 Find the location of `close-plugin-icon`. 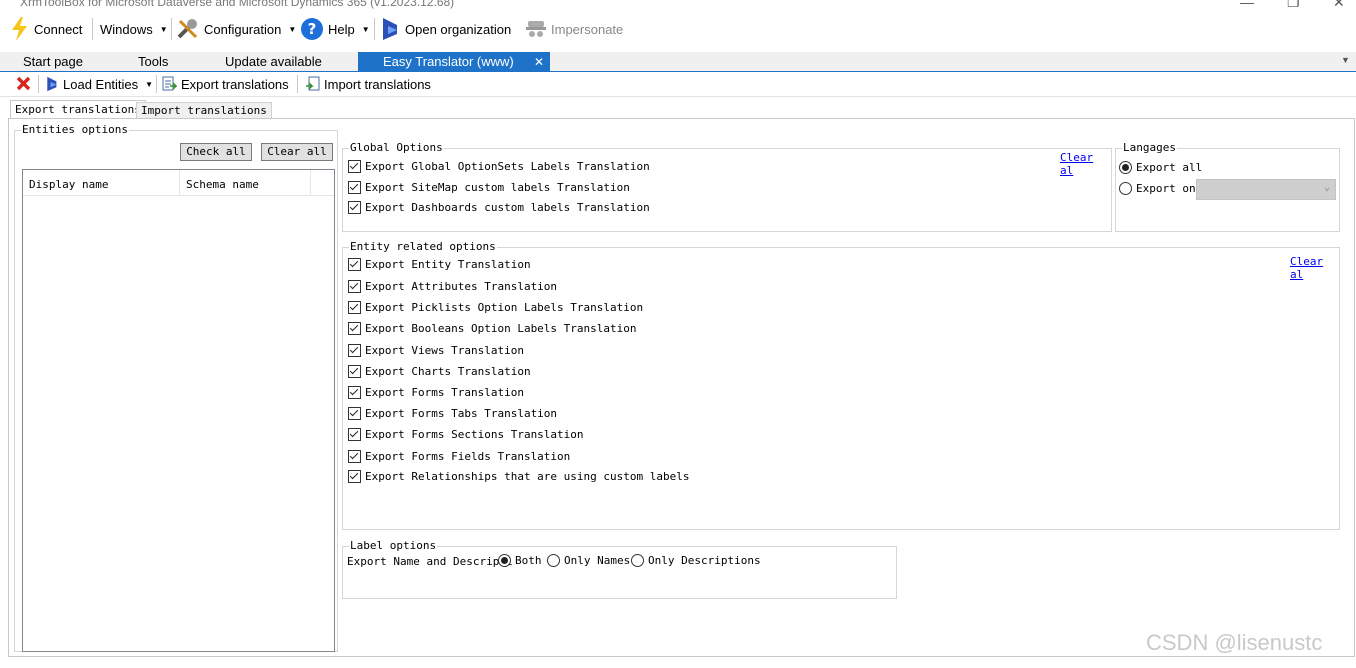

close-plugin-icon is located at coordinates (23, 83).